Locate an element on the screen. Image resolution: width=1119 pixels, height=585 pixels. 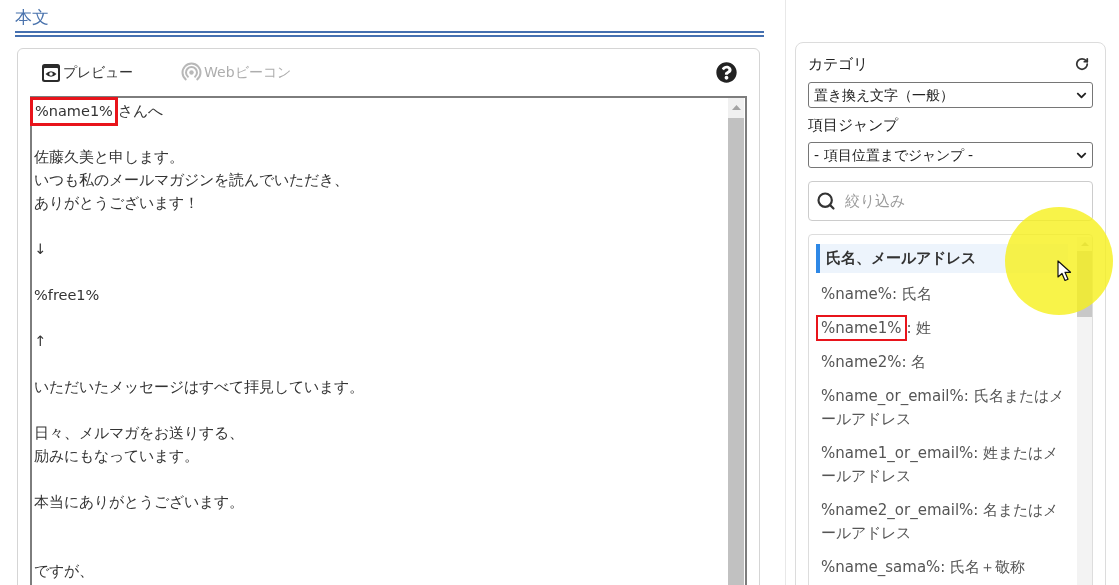
body-text-line: 本当にありがとうございます。 is located at coordinates (139, 502).